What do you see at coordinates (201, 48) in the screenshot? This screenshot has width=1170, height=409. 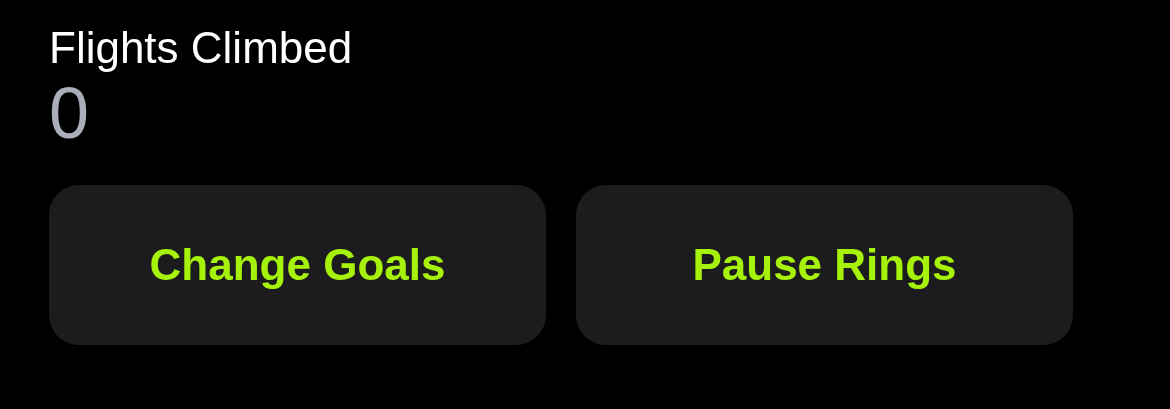 I see `metric-label: Flights Climbed` at bounding box center [201, 48].